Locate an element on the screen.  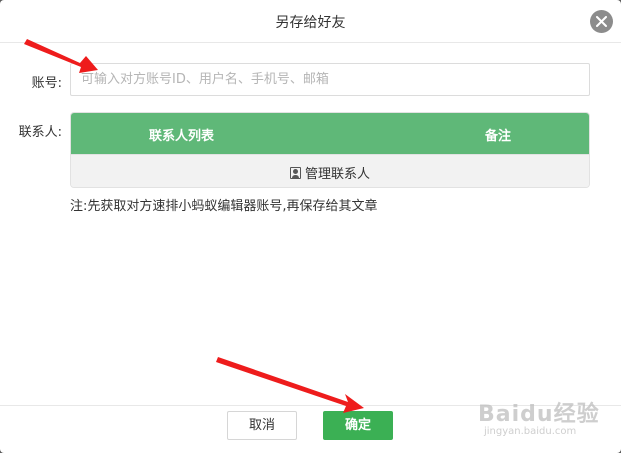
manage-contacts-button: 管理联系人 is located at coordinates (330, 170).